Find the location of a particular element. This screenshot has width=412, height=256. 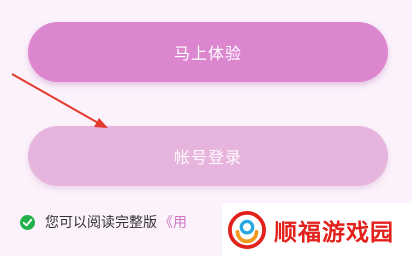

check-circle-icon is located at coordinates (27, 222).